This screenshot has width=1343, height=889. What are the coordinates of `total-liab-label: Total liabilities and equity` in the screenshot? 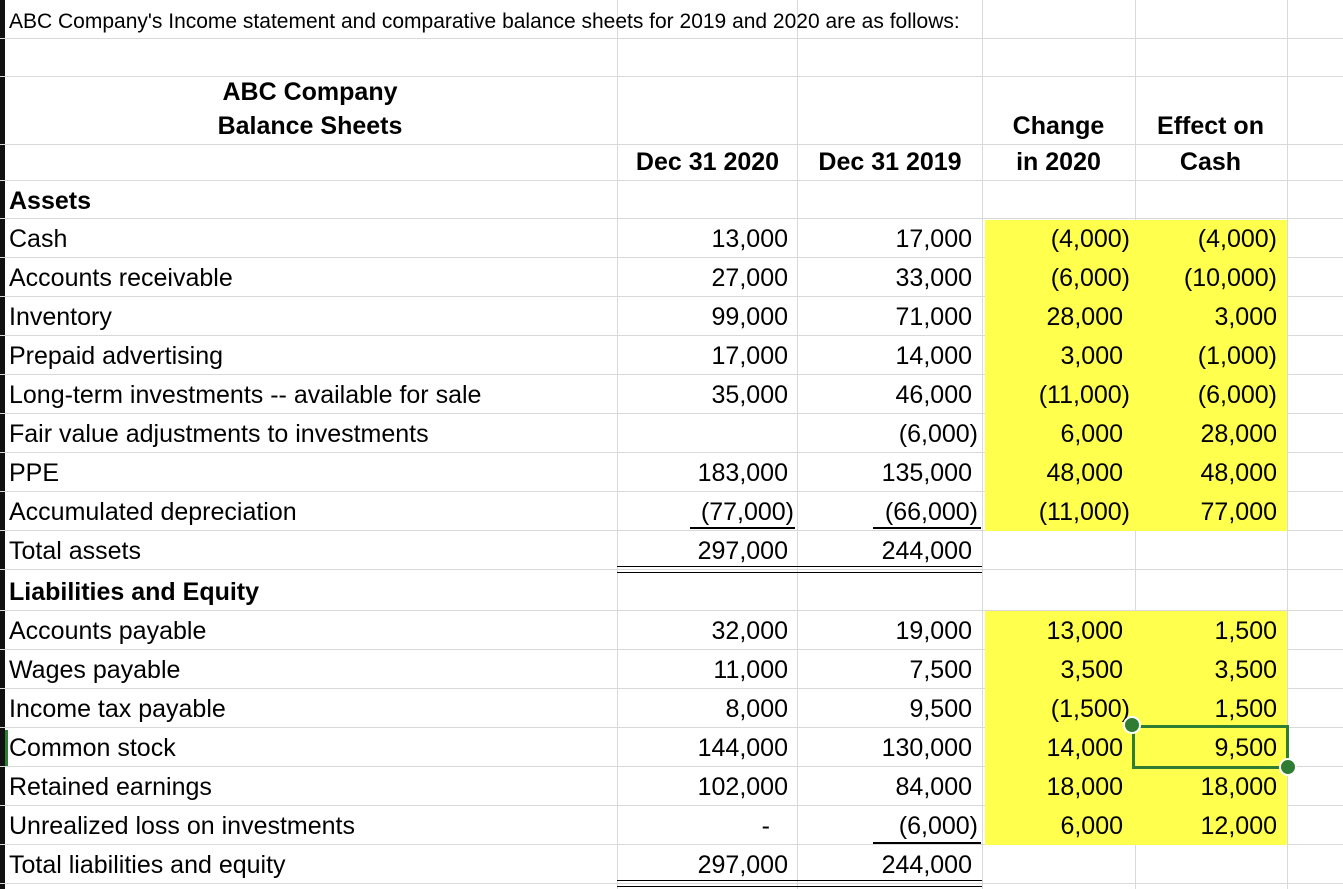 It's located at (147, 865).